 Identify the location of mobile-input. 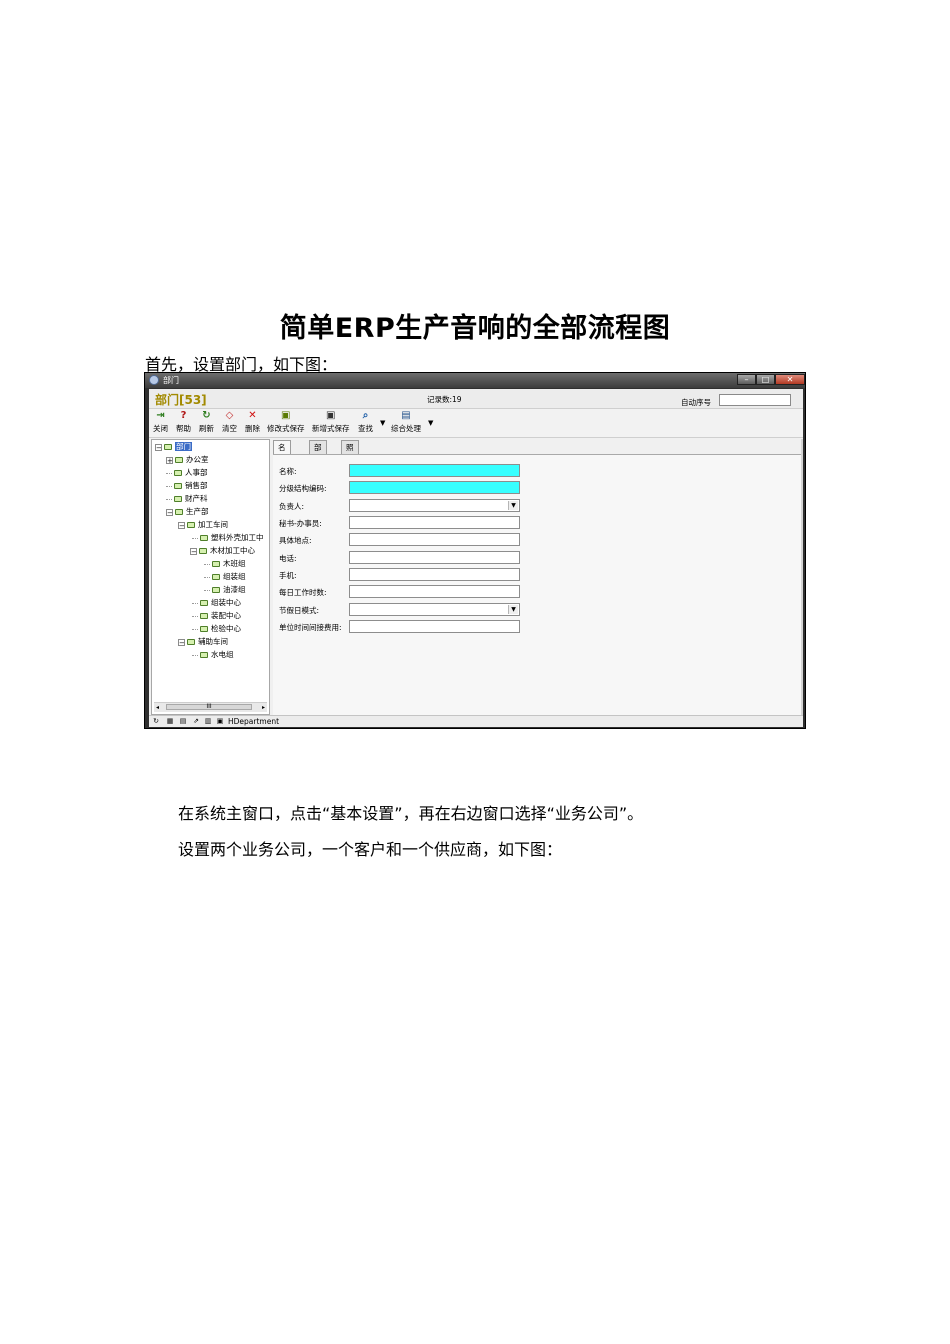
(434, 574).